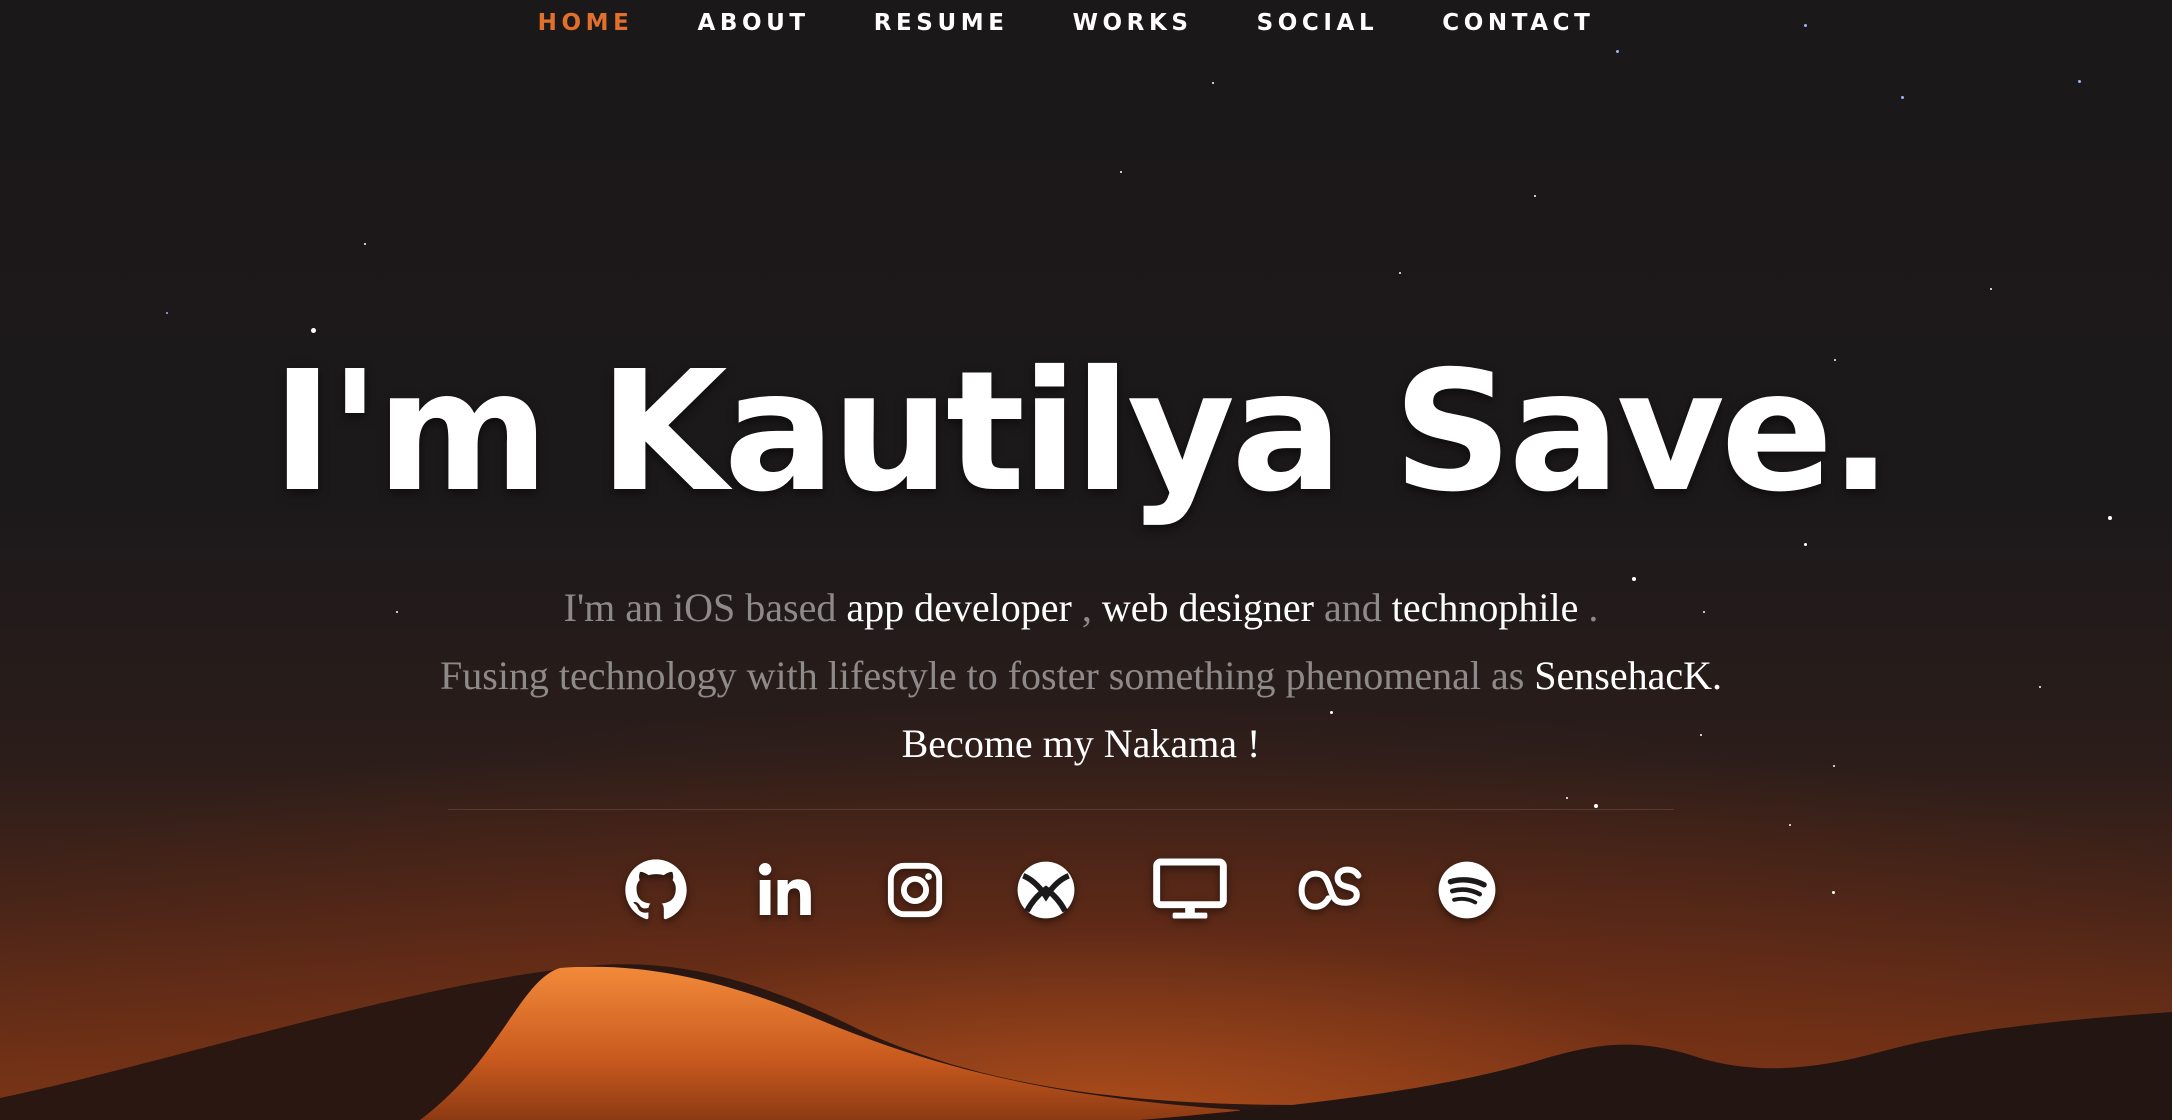 This screenshot has width=2172, height=1120. I want to click on role-web-designer: web designer, so click(1207, 607).